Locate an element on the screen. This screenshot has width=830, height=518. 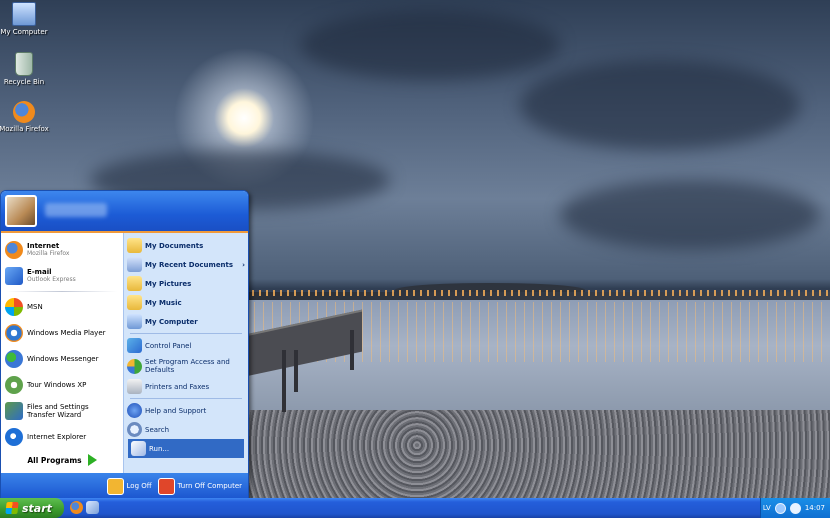
item-sublabel: Mozilla Firefox is located at coordinates (48, 253).